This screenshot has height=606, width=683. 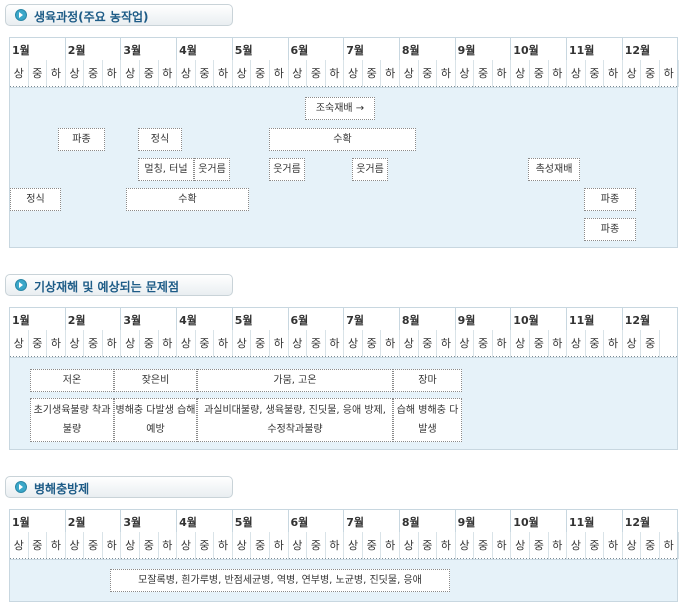 I want to click on box-early-growth: 초기생육불량 착과불량, so click(x=72, y=420).